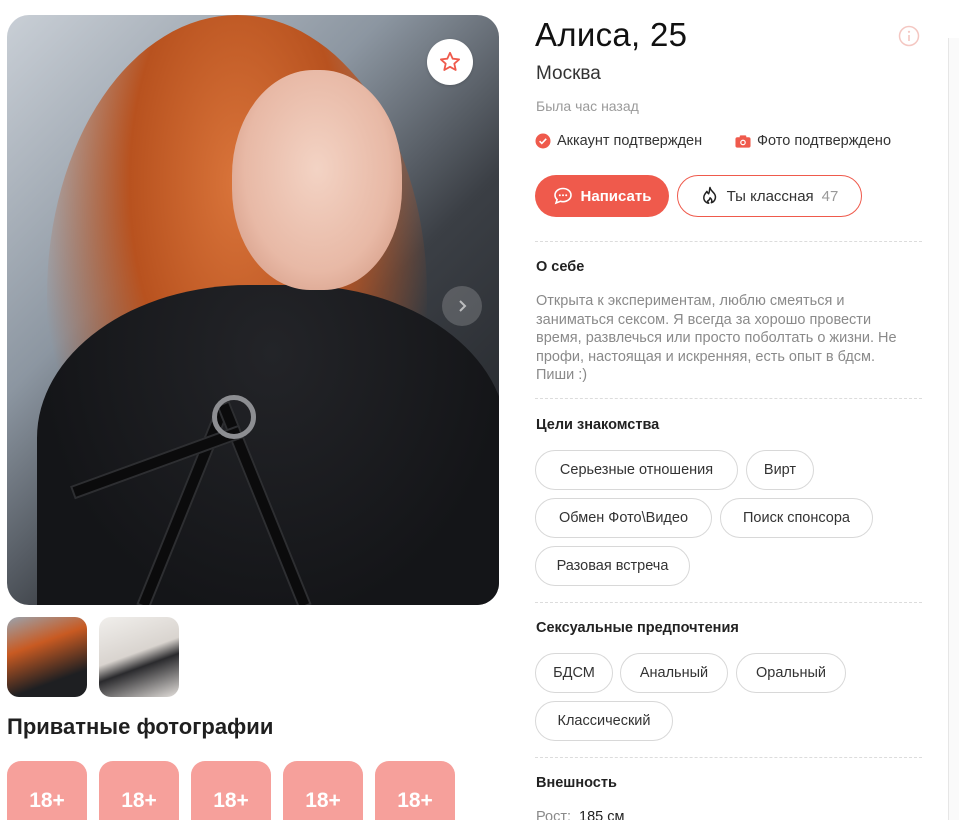  I want to click on height-label: Рост:, so click(554, 814).